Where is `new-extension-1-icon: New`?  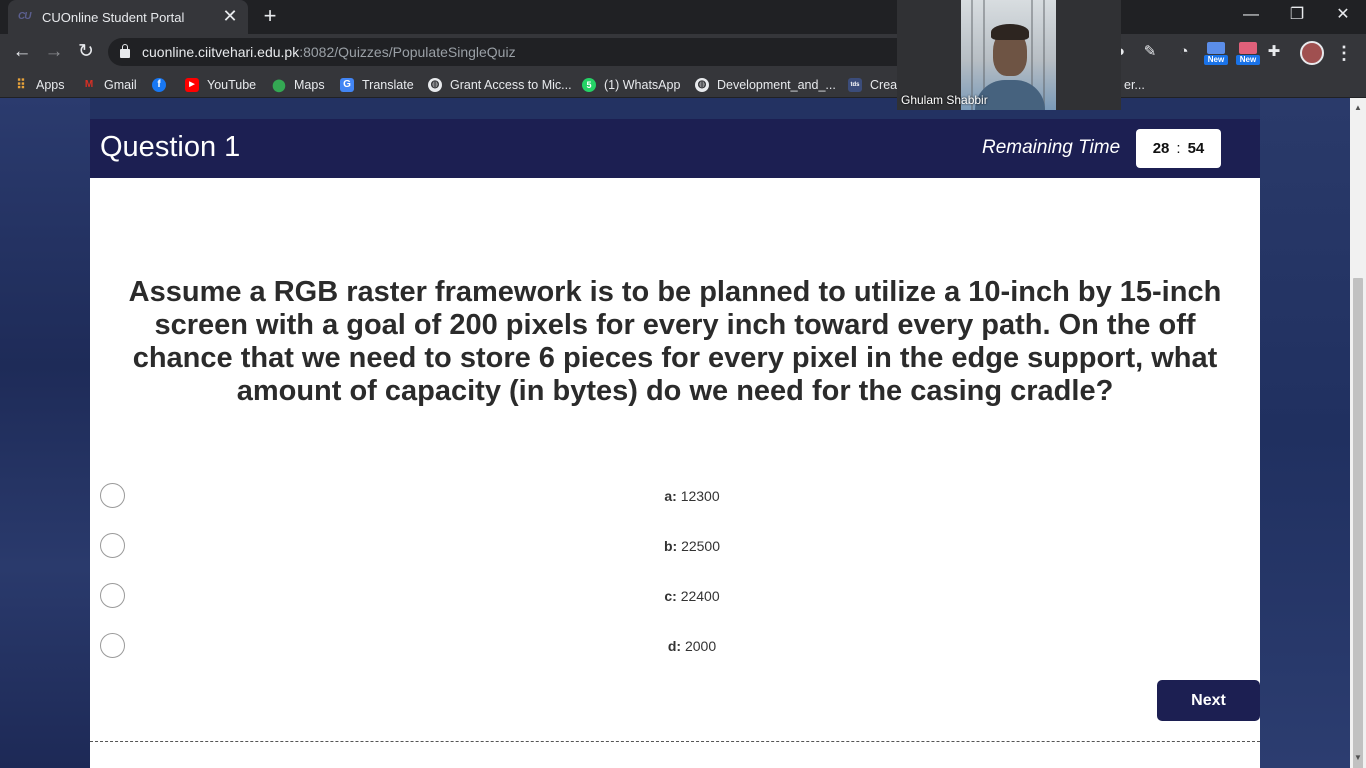 new-extension-1-icon: New is located at coordinates (1216, 53).